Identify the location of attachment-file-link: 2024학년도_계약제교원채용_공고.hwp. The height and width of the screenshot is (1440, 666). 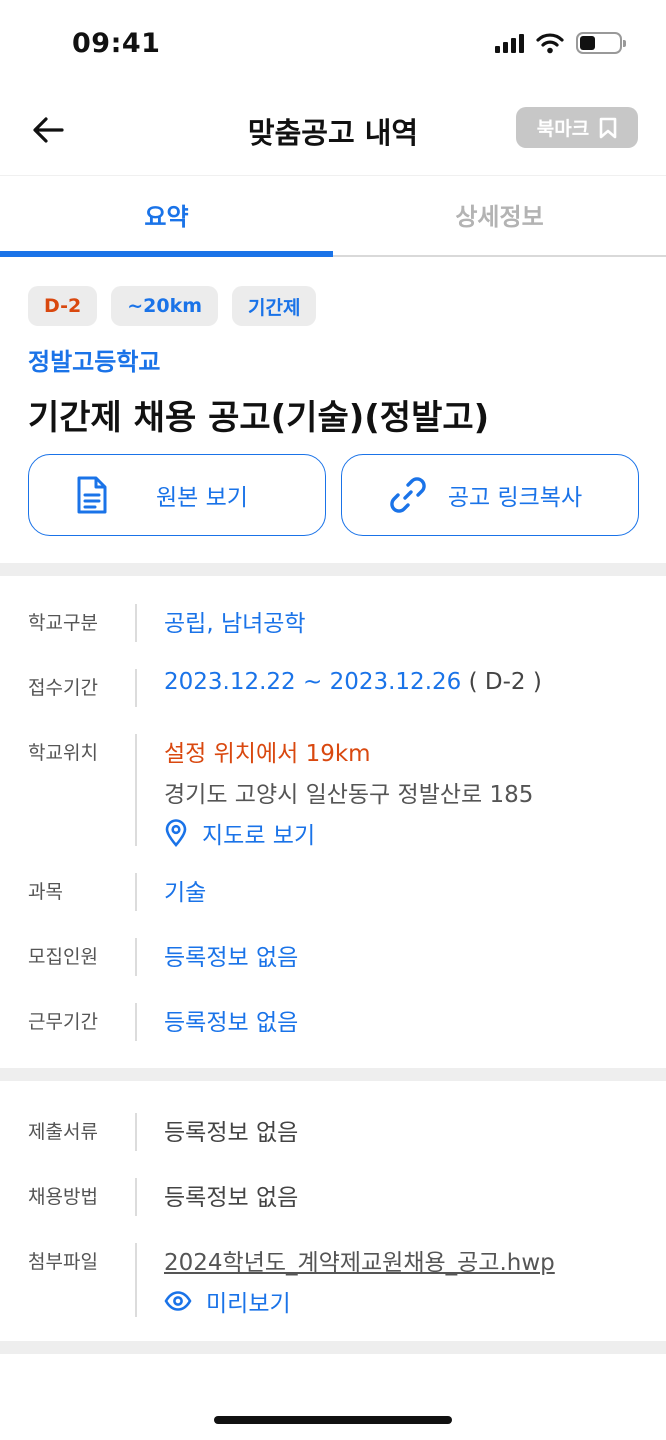
(359, 1260).